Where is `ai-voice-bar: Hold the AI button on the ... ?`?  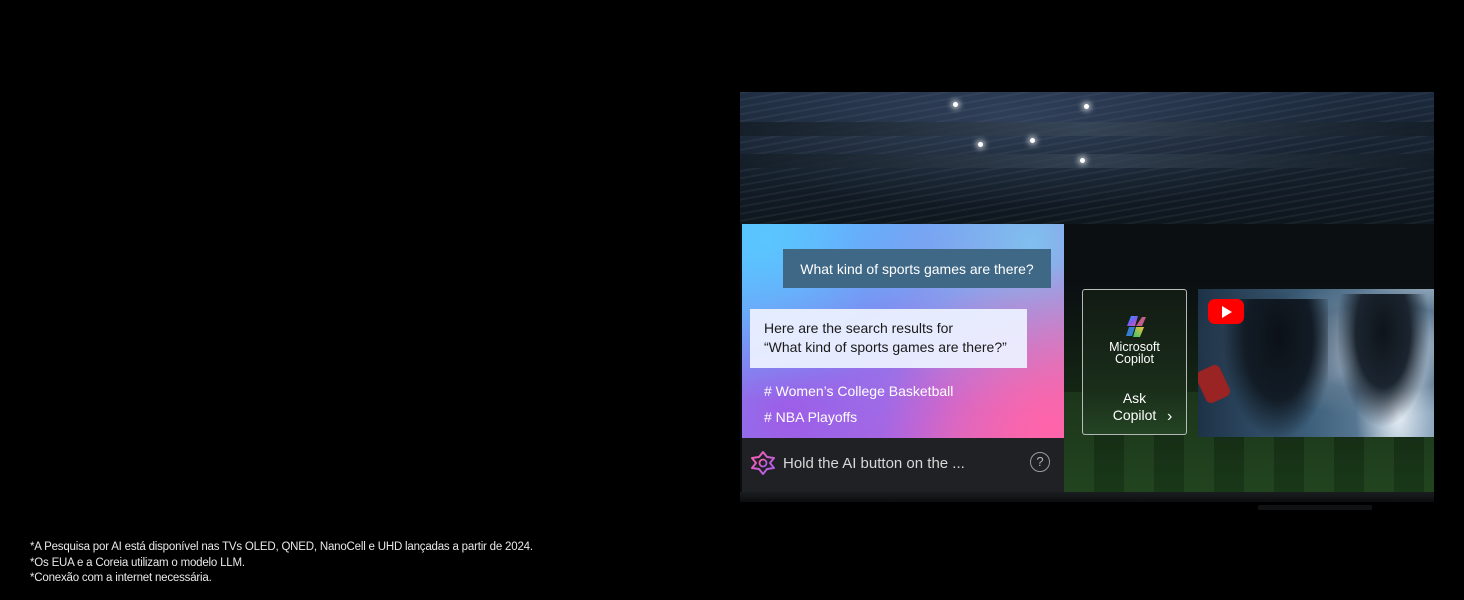 ai-voice-bar: Hold the AI button on the ... ? is located at coordinates (903, 466).